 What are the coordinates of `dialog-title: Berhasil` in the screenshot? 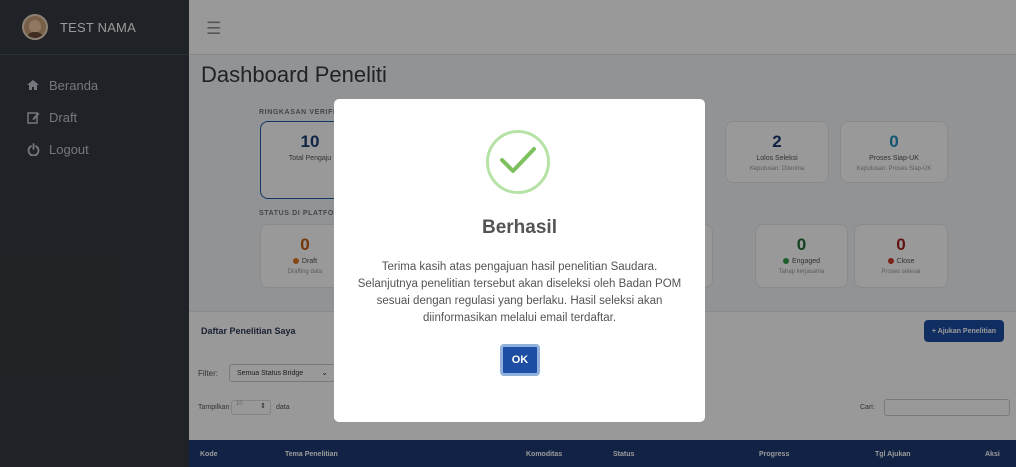 It's located at (519, 227).